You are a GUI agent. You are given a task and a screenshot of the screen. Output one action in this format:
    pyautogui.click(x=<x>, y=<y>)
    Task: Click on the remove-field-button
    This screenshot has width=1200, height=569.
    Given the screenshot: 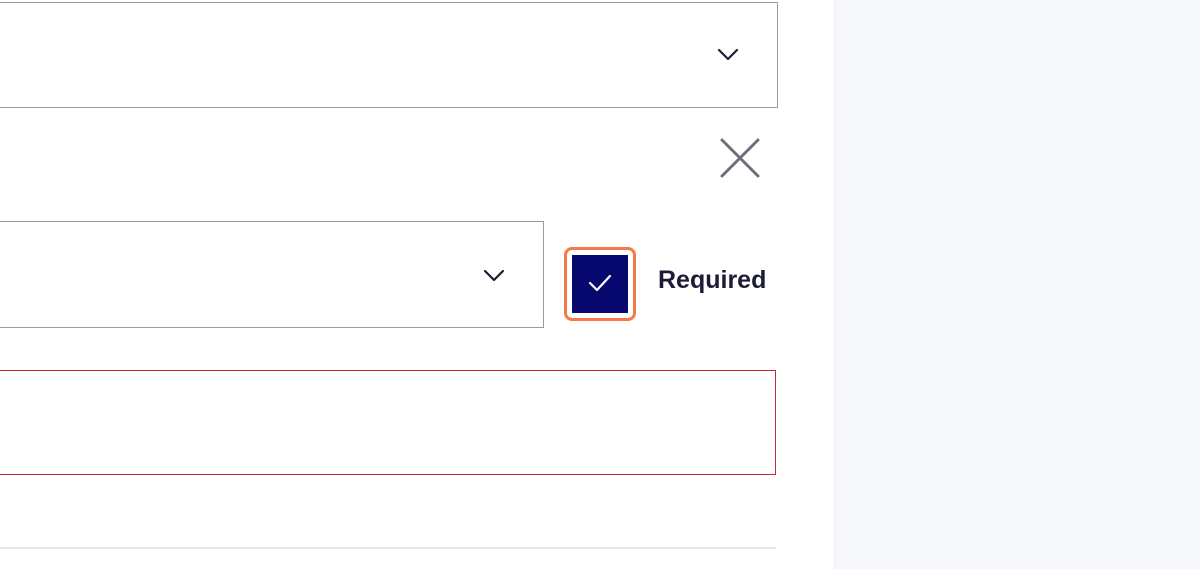 What is the action you would take?
    pyautogui.click(x=740, y=158)
    